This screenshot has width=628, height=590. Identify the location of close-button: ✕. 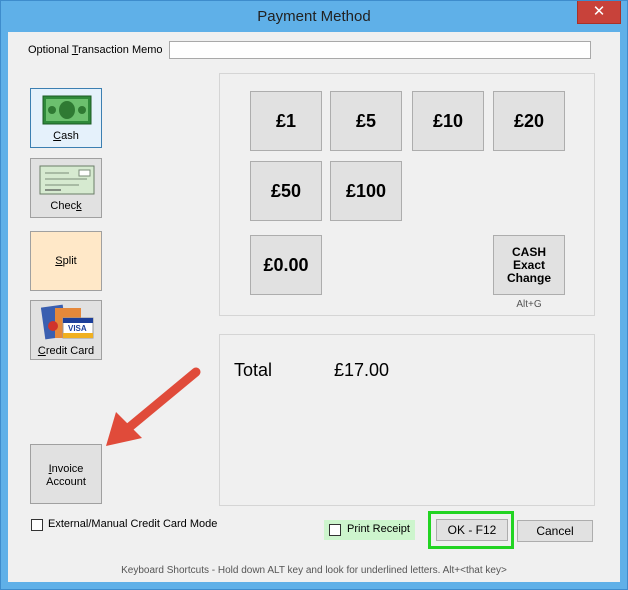
(599, 12).